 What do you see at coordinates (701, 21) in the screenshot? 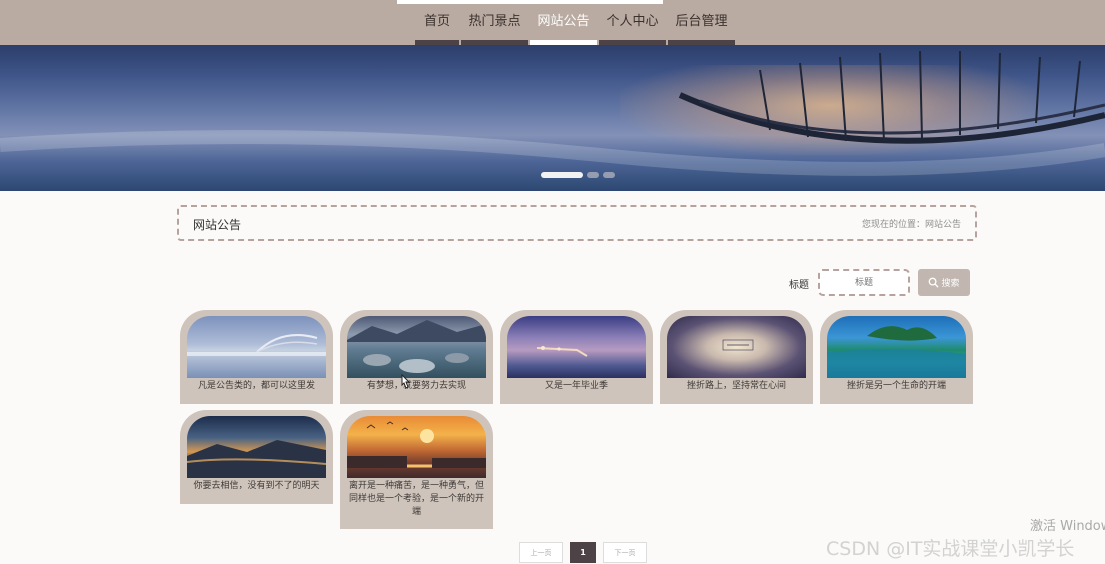
I see `nav-item-label: 后台管理` at bounding box center [701, 21].